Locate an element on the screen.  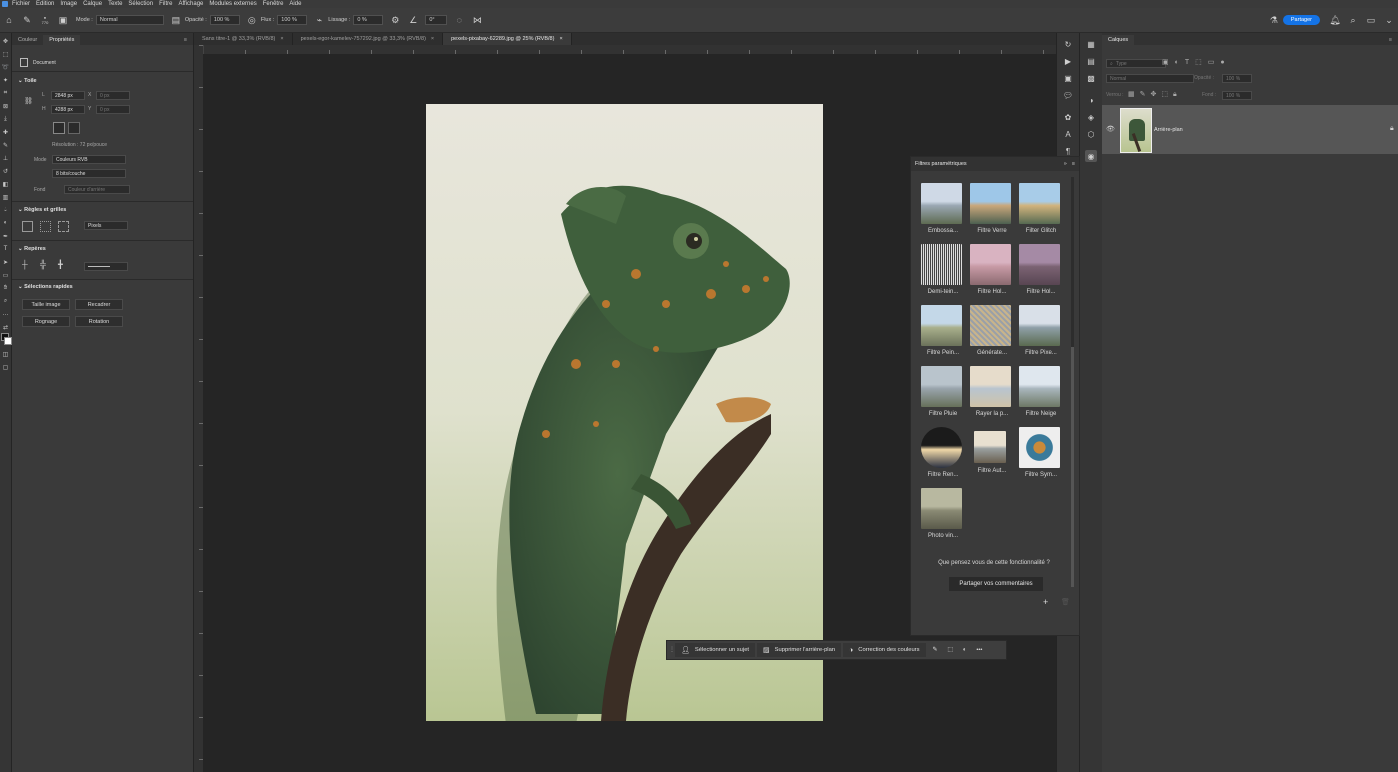
adjustments-icon: ◑ is located at coordinates (1091, 100).